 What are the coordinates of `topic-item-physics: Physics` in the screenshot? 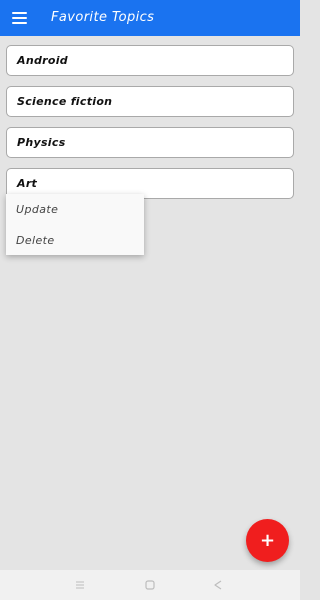 It's located at (150, 142).